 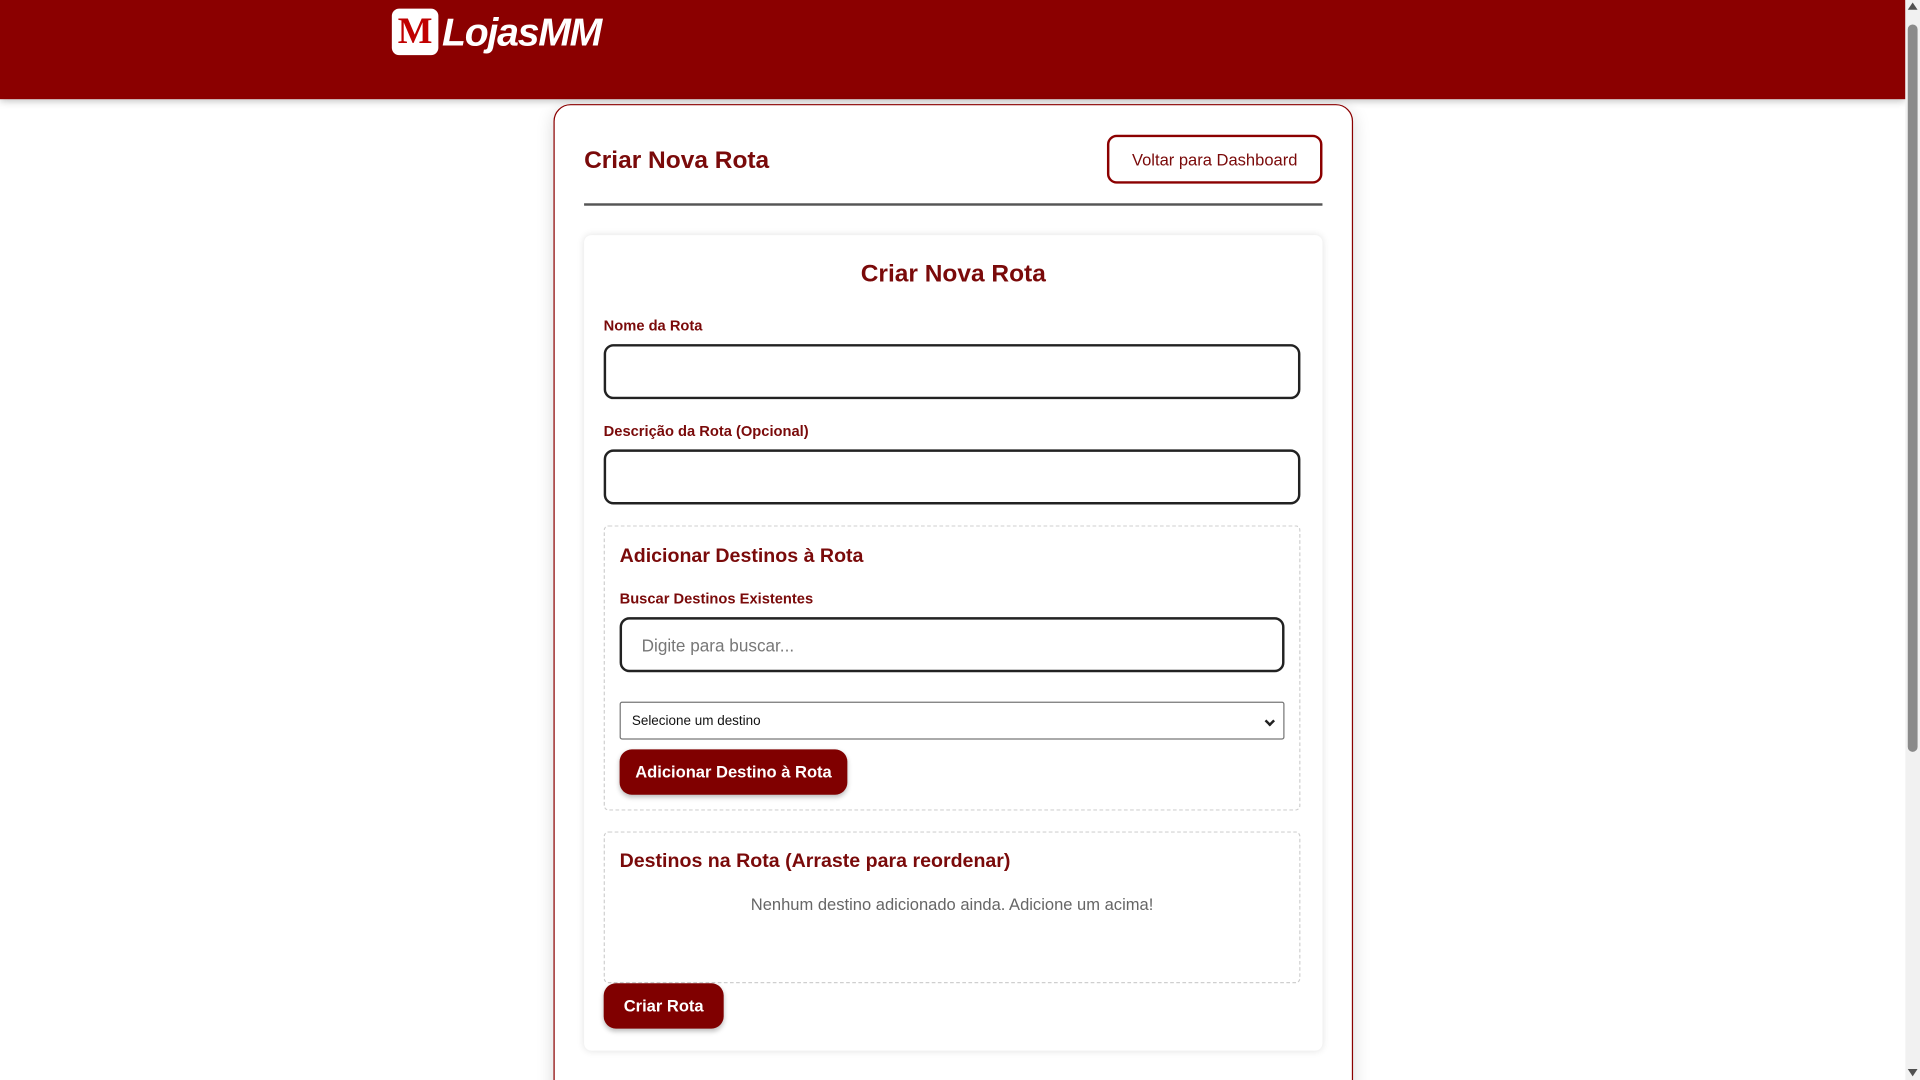 What do you see at coordinates (663, 1006) in the screenshot?
I see `create-route-button: Criar Rota` at bounding box center [663, 1006].